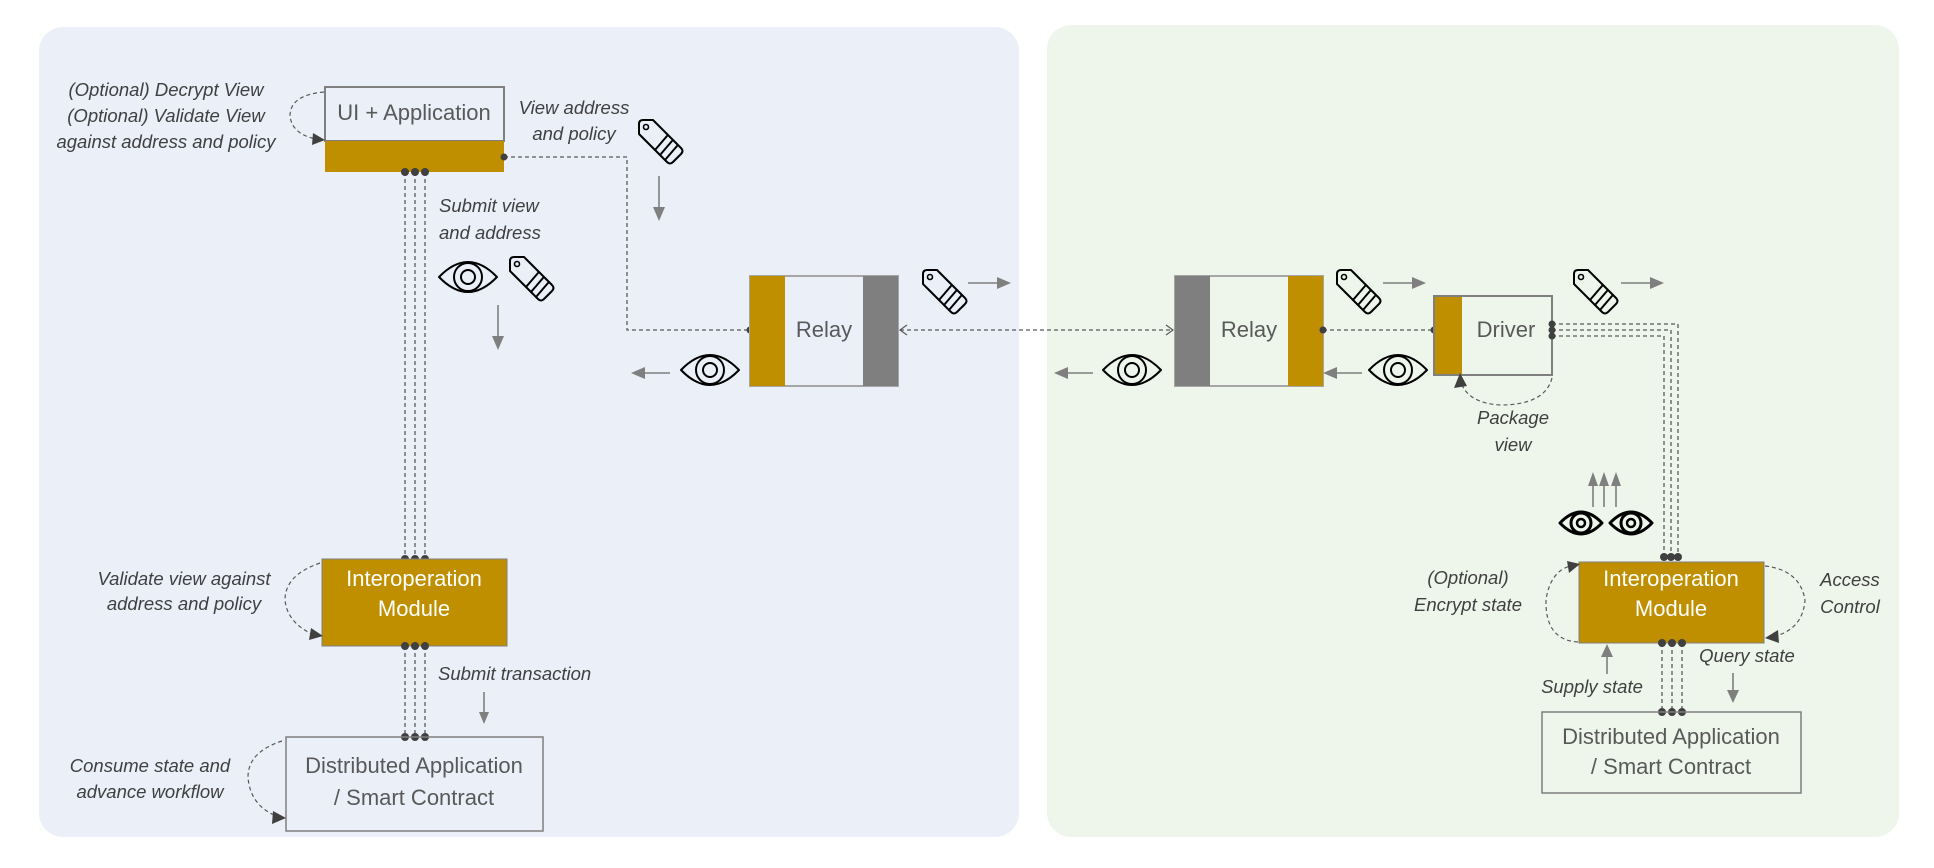 The width and height of the screenshot is (1934, 868). Describe the element at coordinates (1513, 444) in the screenshot. I see `package-note-line2: view` at that location.